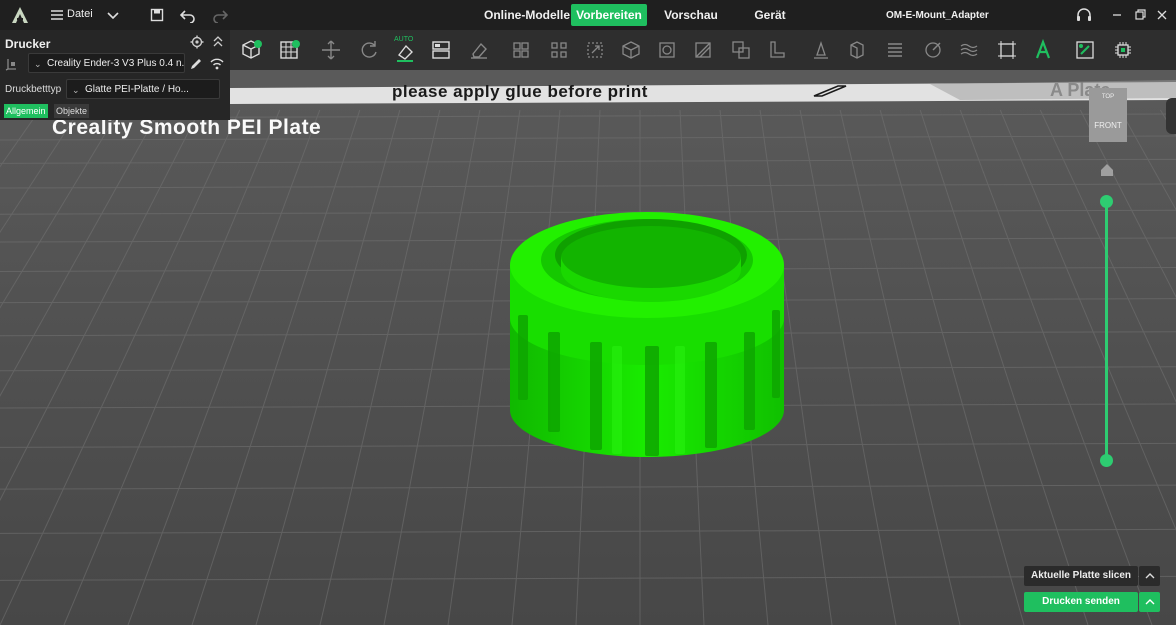 The image size is (1176, 625). I want to click on chip-icon, so click(1123, 50).